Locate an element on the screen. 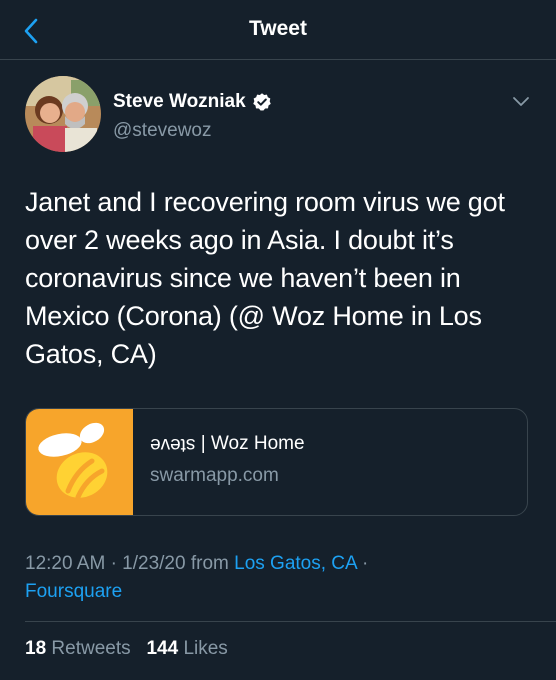  avatar is located at coordinates (63, 114).